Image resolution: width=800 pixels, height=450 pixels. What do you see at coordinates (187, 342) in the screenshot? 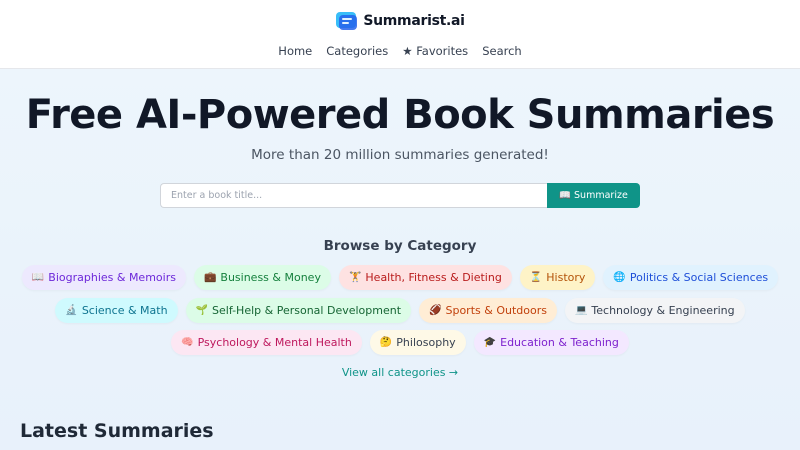
I see `brain-icon: 🧠` at bounding box center [187, 342].